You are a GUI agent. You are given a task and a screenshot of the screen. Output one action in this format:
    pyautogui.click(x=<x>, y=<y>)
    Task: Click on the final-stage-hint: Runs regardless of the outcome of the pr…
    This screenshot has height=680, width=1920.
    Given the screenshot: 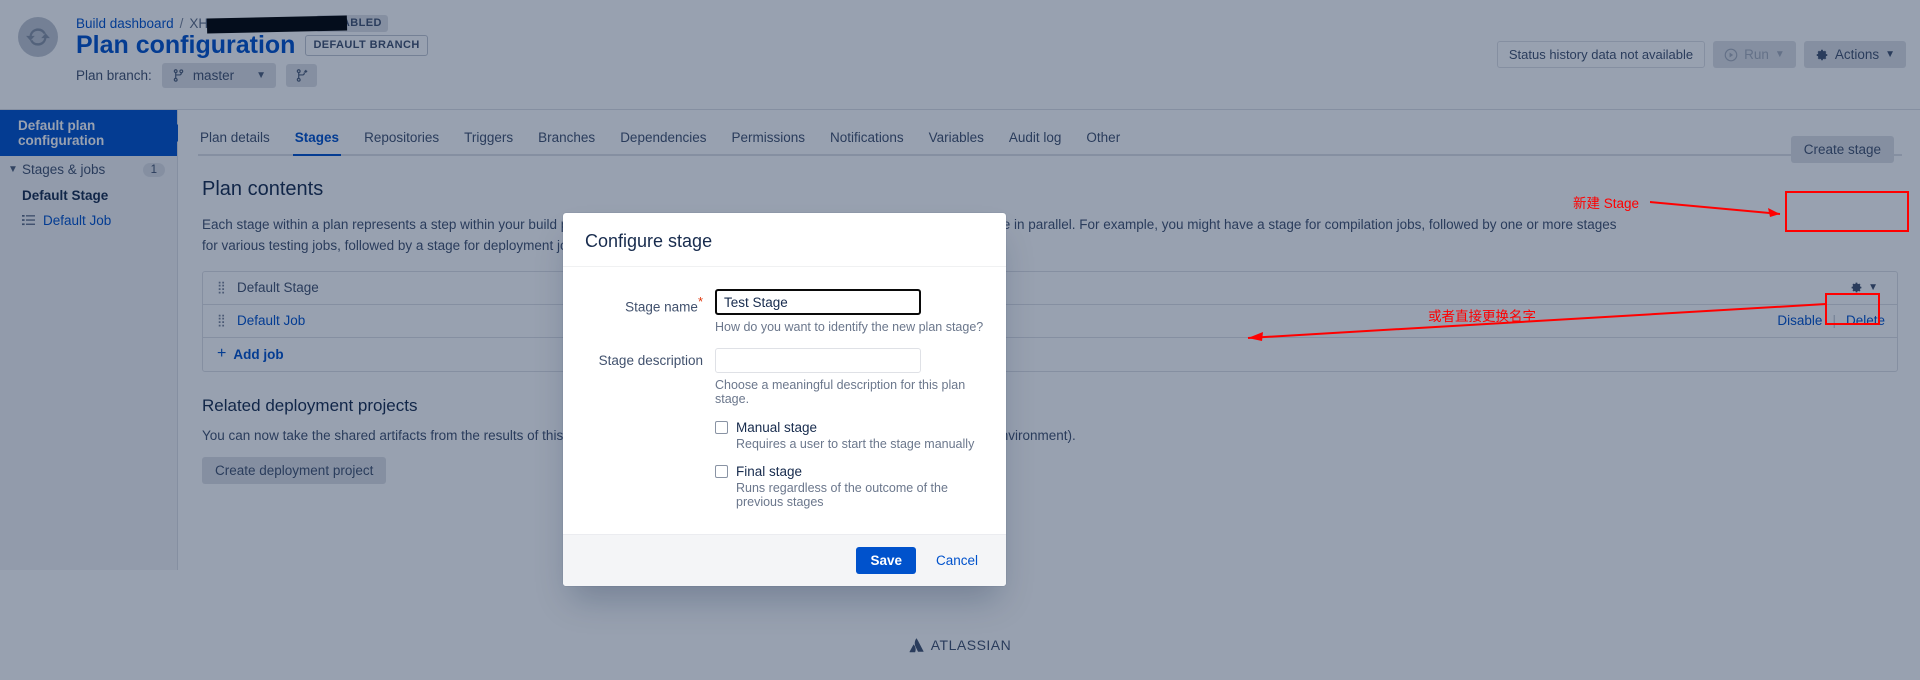 What is the action you would take?
    pyautogui.click(x=842, y=495)
    